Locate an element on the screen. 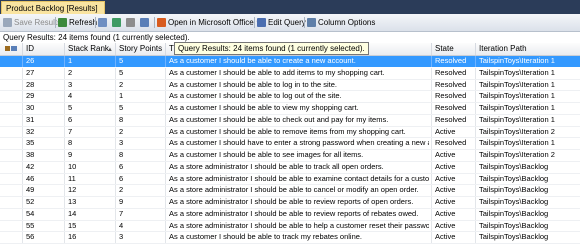  cell-id: 49 is located at coordinates (42, 191).